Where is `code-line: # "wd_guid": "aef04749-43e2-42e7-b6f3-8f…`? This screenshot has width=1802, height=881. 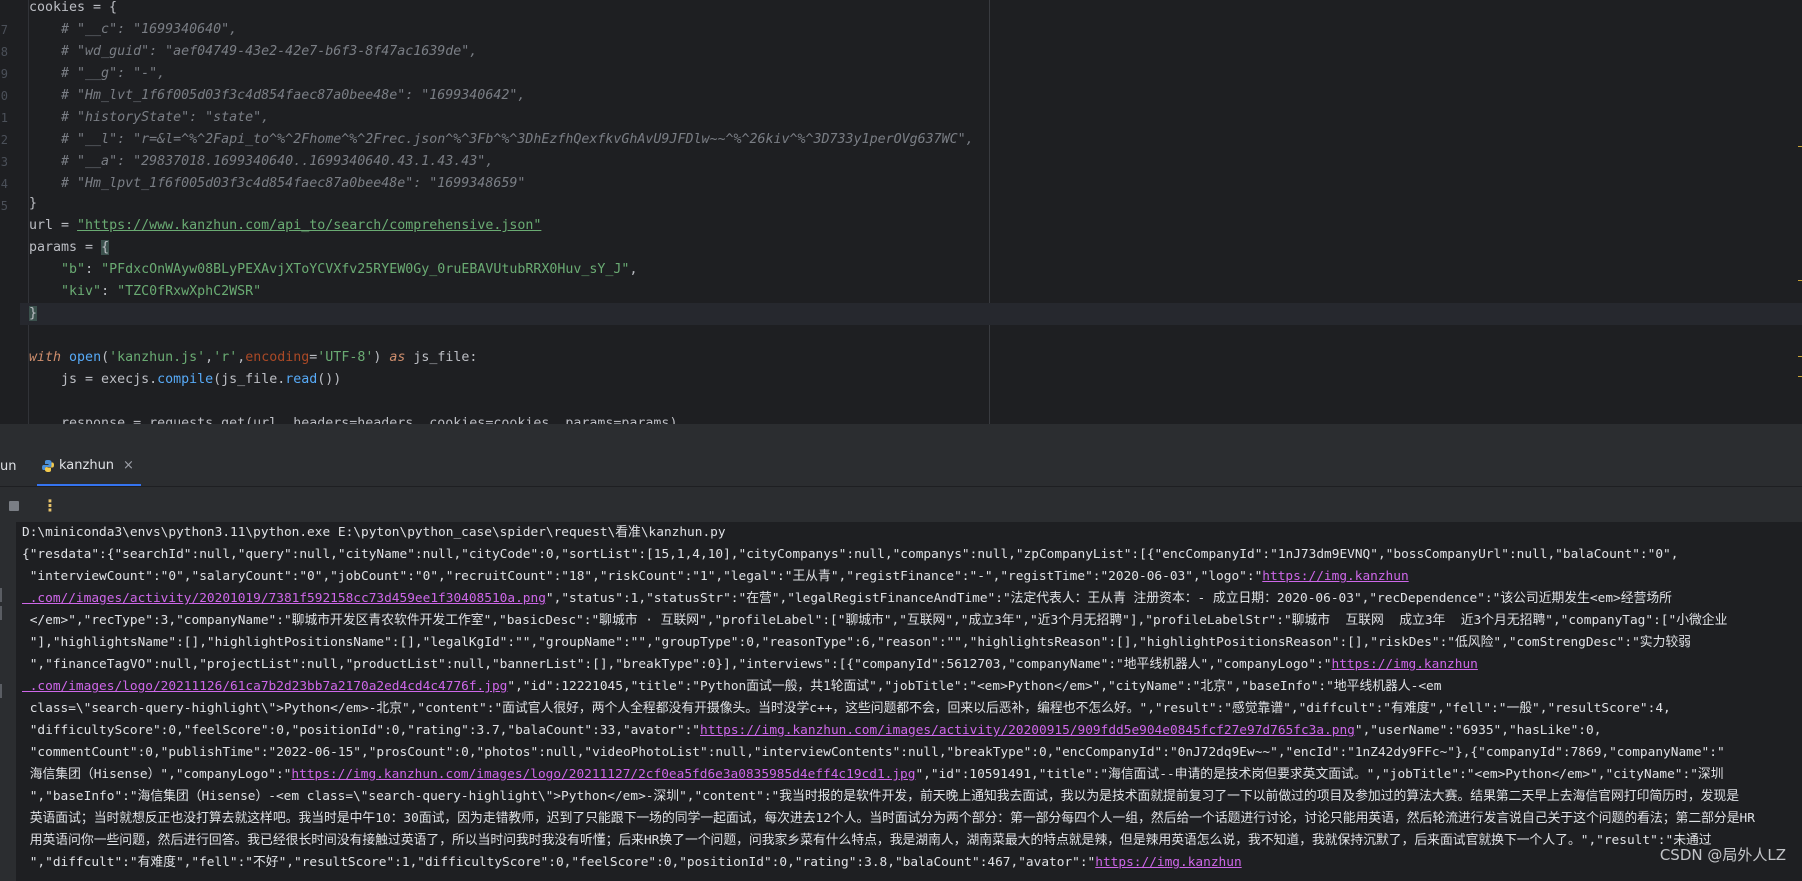 code-line: # "wd_guid": "aef04749-43e2-42e7-b6f3-8f… is located at coordinates (253, 52).